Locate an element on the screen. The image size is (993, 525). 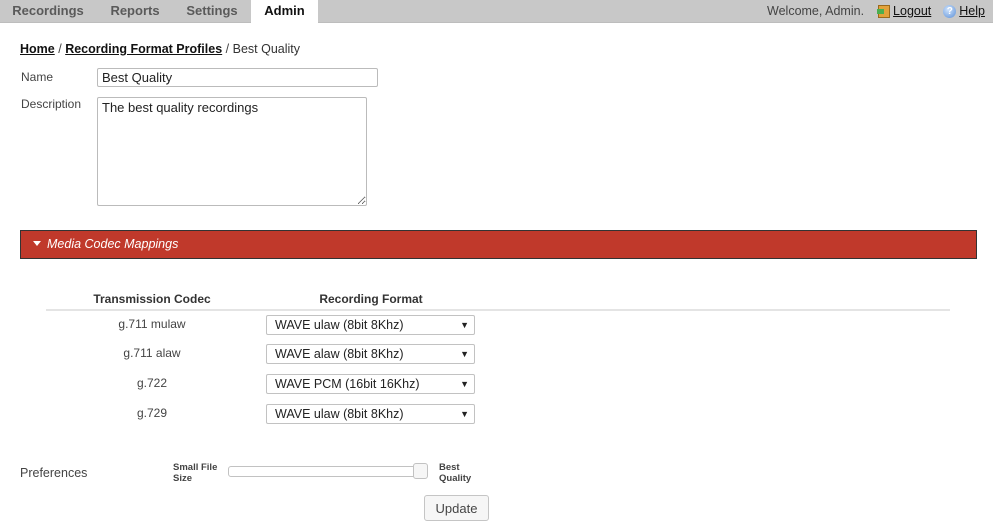
media-codec-mappings-header: Media Codec Mappings is located at coordinates (498, 244).